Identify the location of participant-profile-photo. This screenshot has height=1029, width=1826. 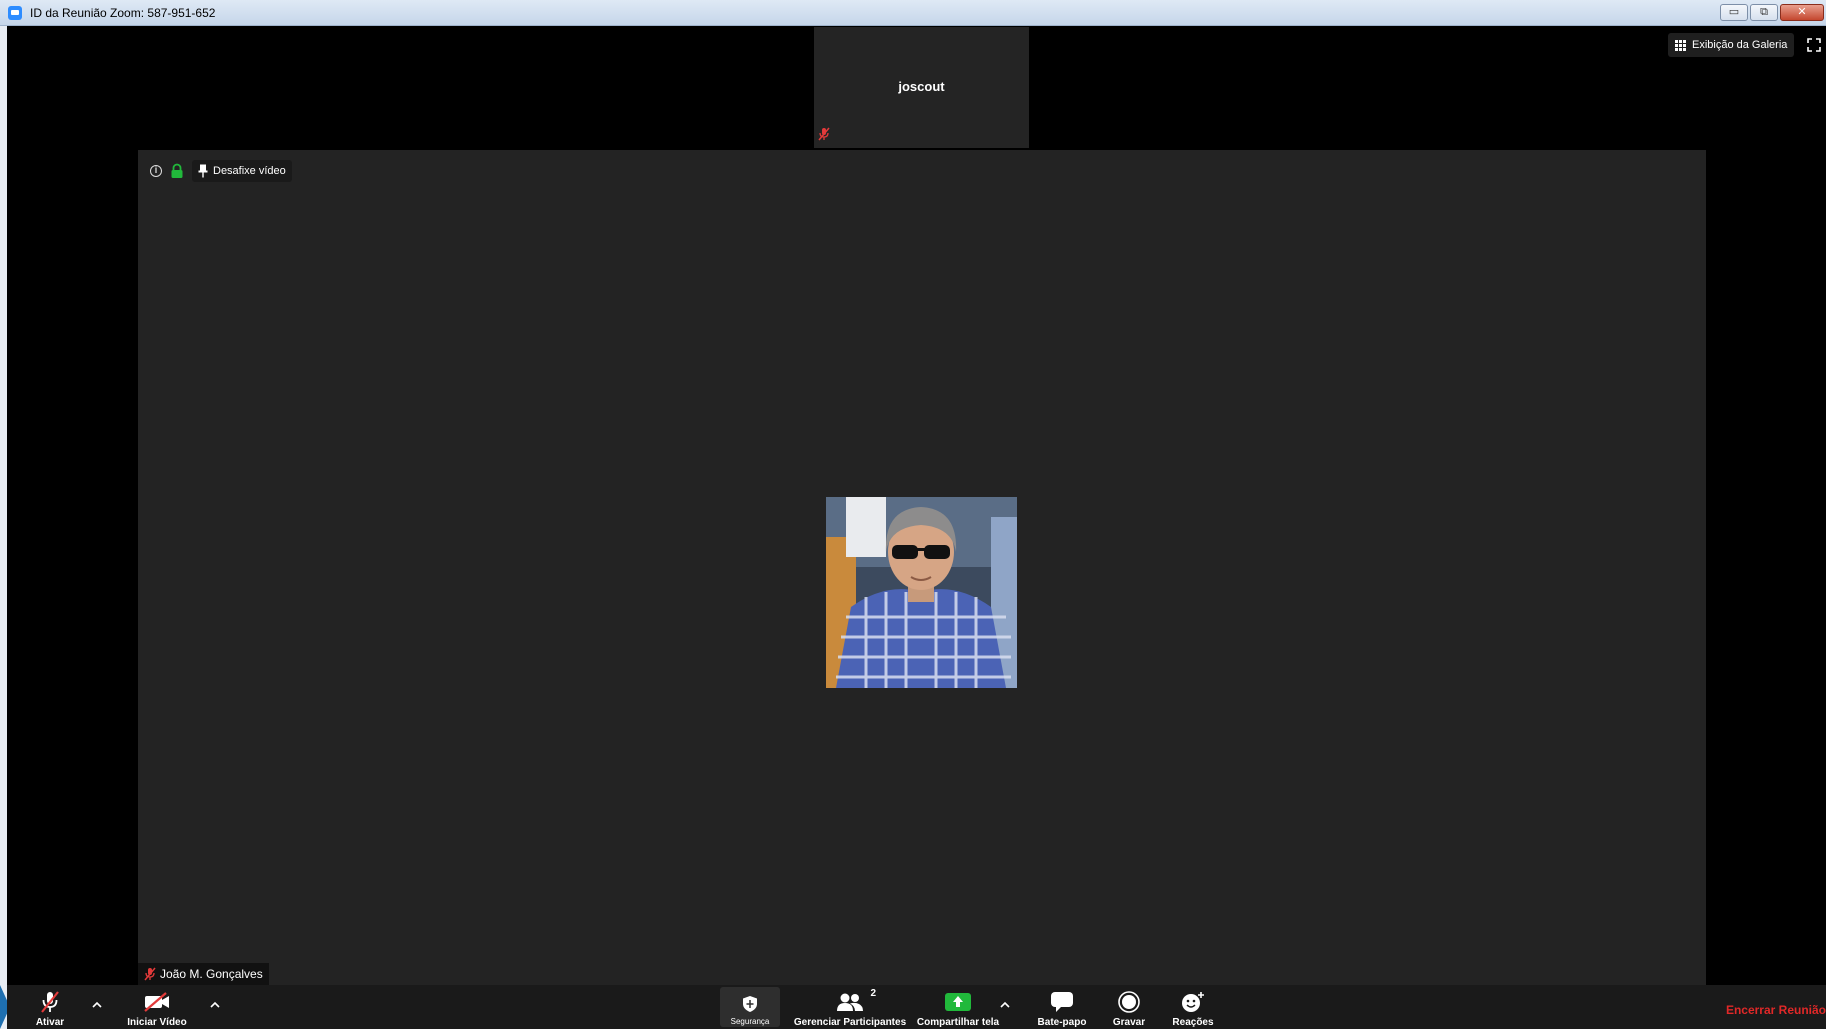
(921, 592).